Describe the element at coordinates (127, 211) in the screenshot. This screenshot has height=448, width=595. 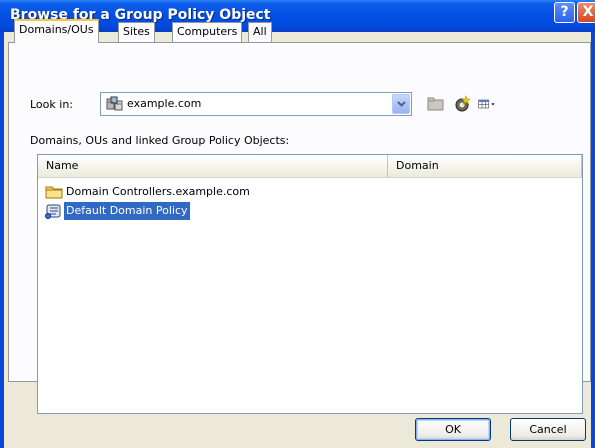
I see `list-item-name: Default Domain Policy` at that location.